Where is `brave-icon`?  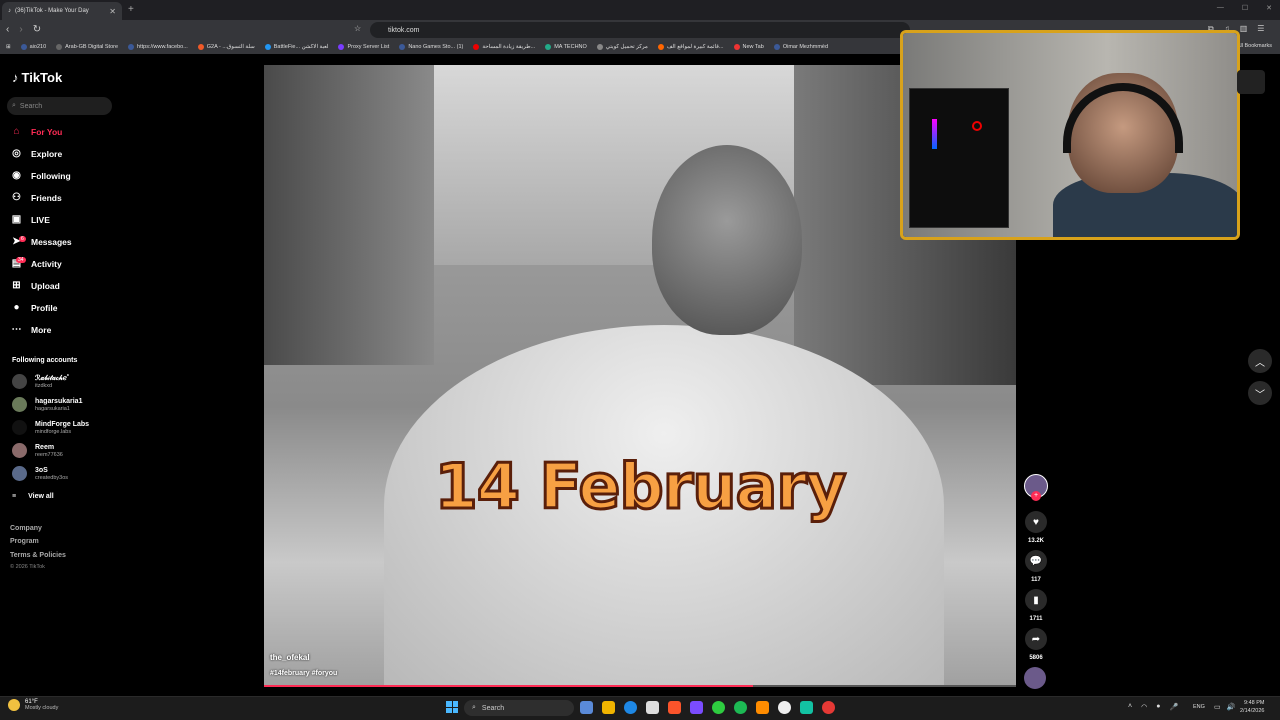 brave-icon is located at coordinates (674, 707).